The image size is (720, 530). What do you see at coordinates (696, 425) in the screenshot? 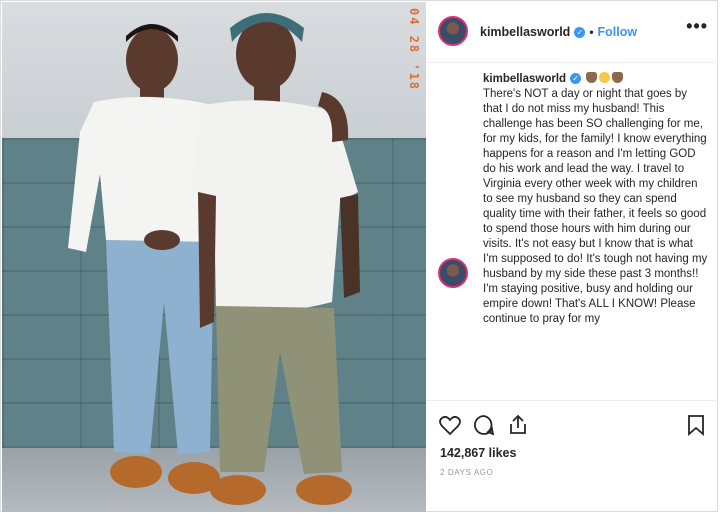
I see `bookmark-icon` at bounding box center [696, 425].